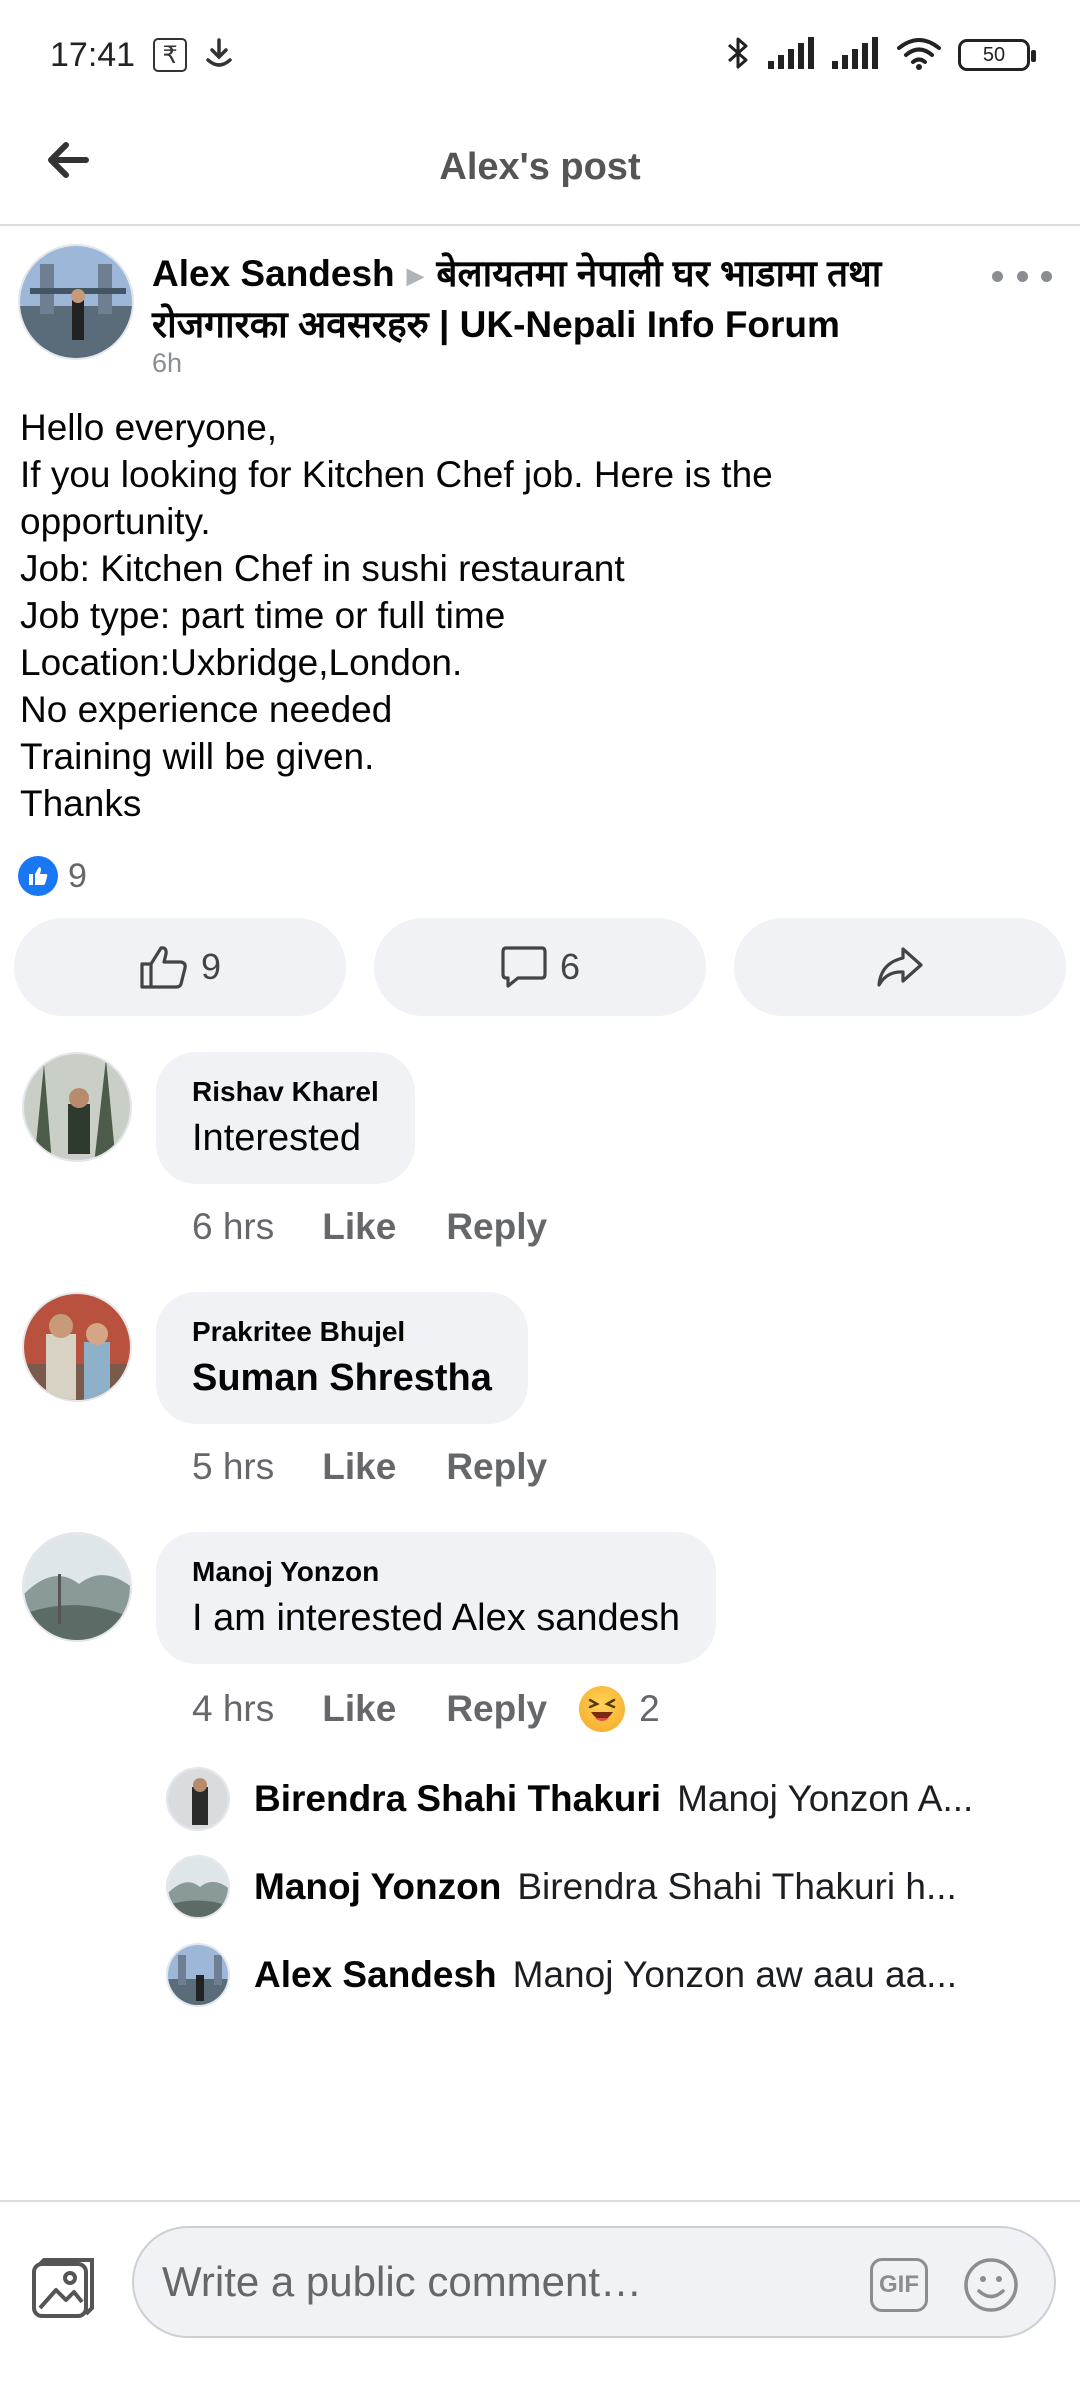 This screenshot has height=2400, width=1080. Describe the element at coordinates (38, 876) in the screenshot. I see `like-reaction-icon` at that location.